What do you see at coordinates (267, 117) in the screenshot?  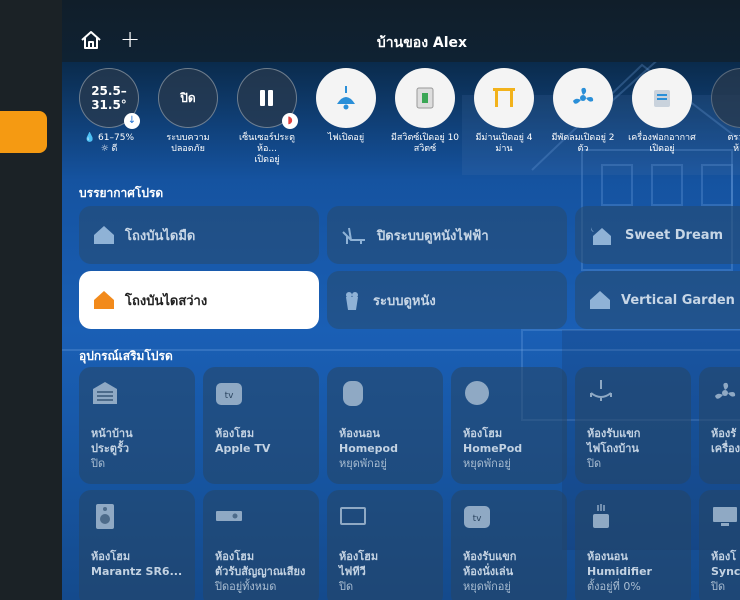 I see `status-door-sensor: ◗ เซ็นเซอร์ประตูห้อ... เปิดอยู่` at bounding box center [267, 117].